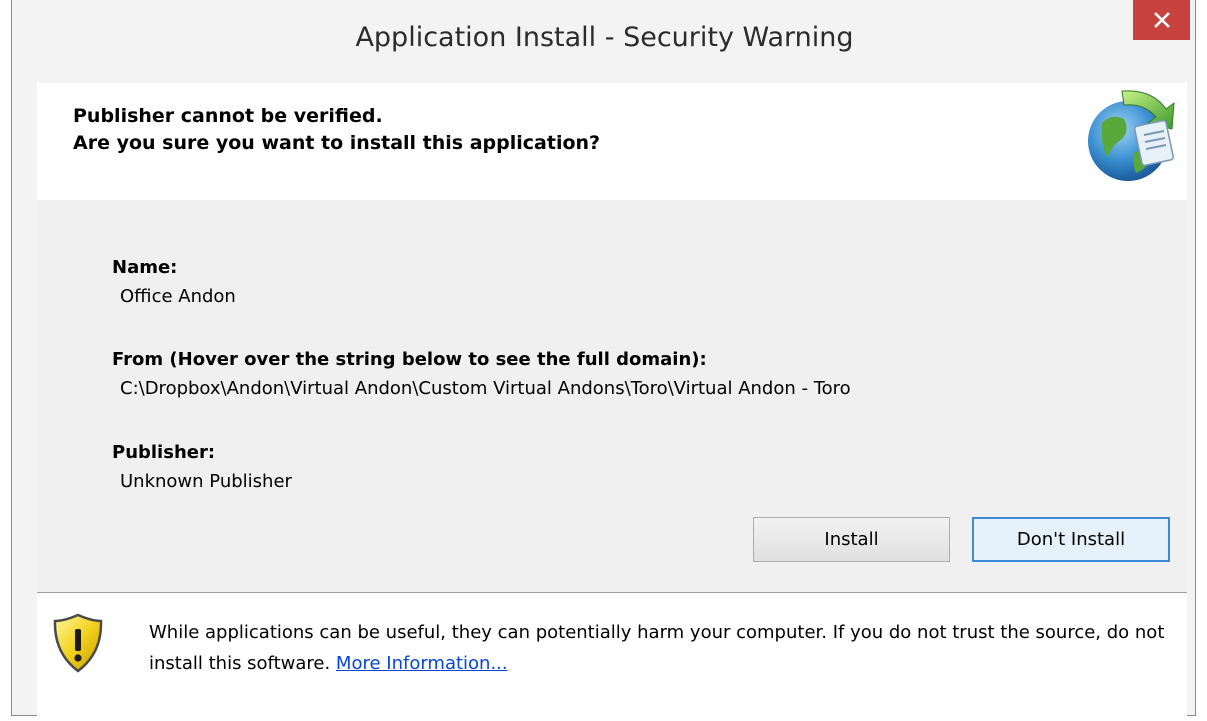  I want to click on warning-shield-icon, so click(78, 643).